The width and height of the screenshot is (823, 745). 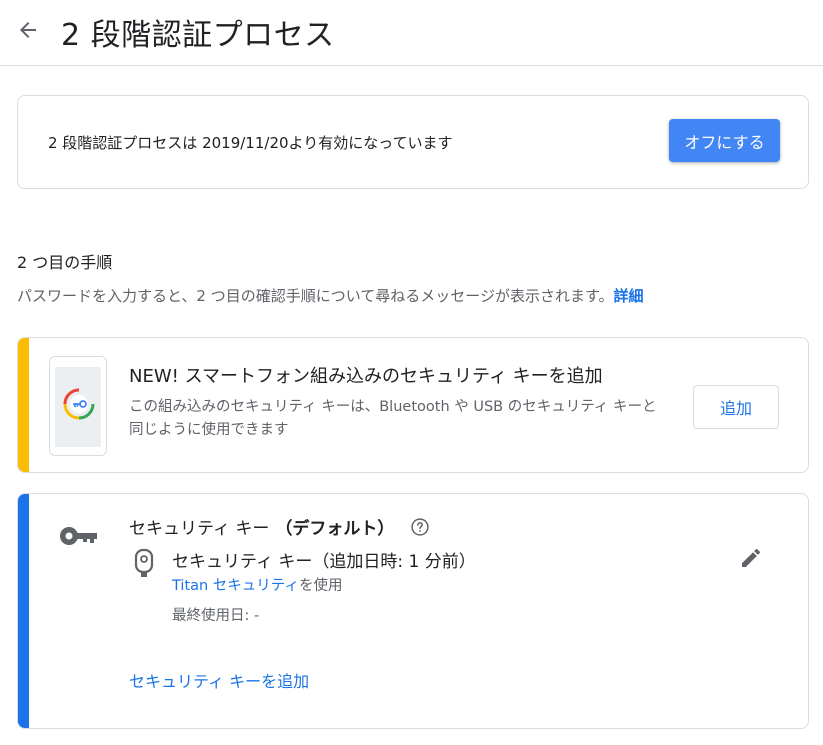 I want to click on promo-title: NEW! スマートフォン組み込みのセキュリティ キーを追加, so click(x=366, y=376).